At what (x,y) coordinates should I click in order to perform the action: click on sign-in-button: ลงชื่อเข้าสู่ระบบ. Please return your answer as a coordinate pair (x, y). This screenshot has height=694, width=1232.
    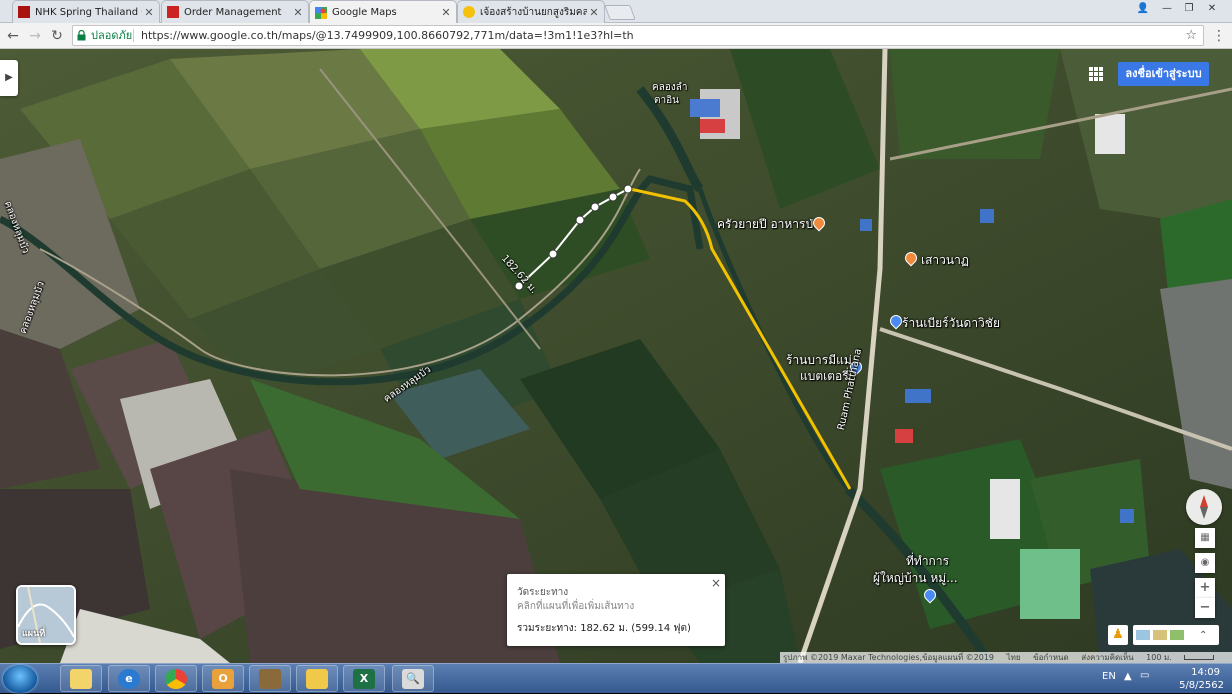
    Looking at the image, I should click on (1163, 74).